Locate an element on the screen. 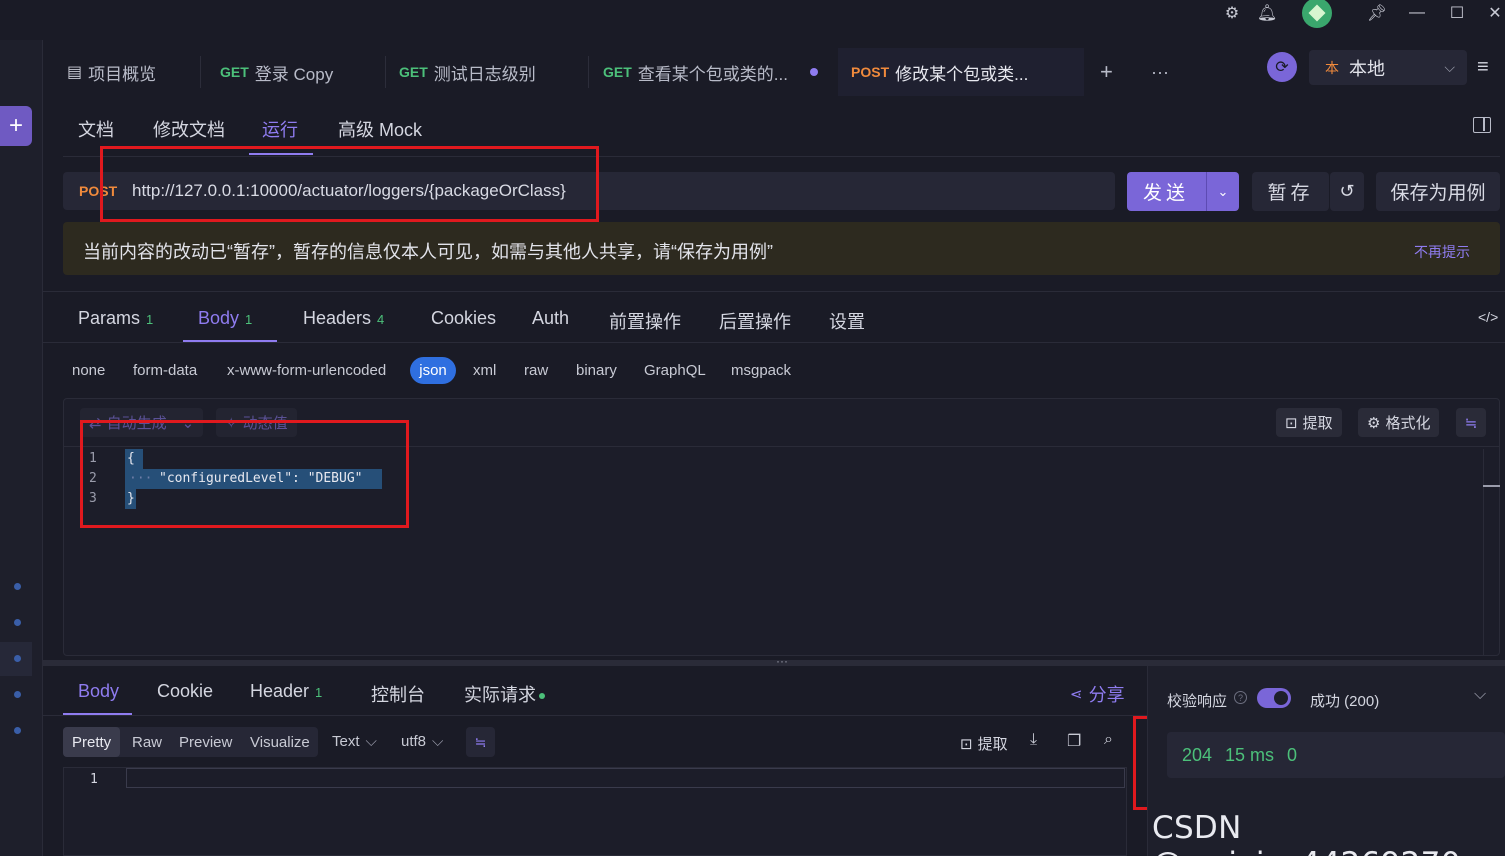 Image resolution: width=1505 pixels, height=856 pixels. bell-icon: 🔔︎ is located at coordinates (1267, 13).